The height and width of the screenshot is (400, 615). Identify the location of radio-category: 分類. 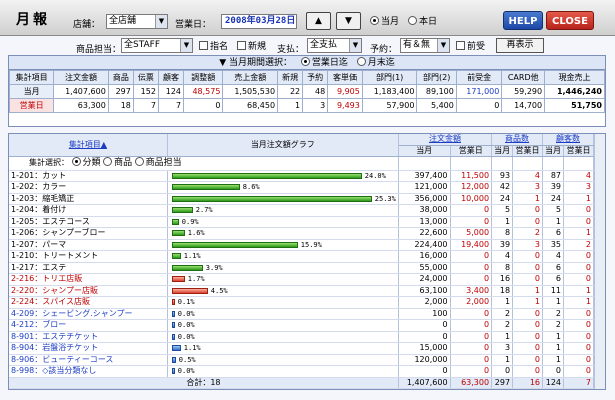
(86, 162).